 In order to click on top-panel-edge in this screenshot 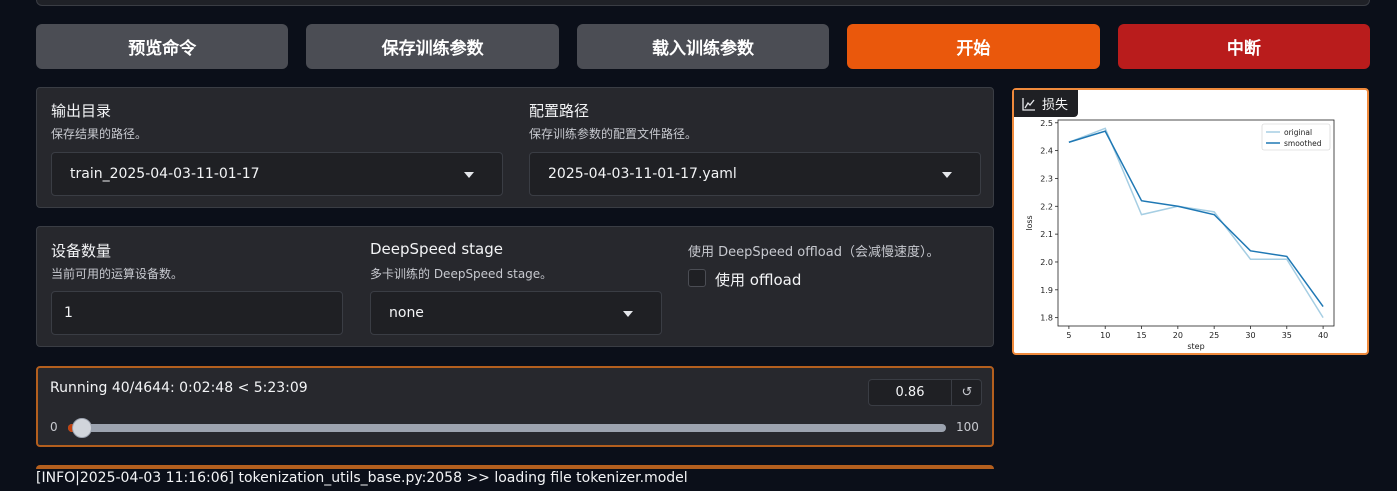, I will do `click(703, 3)`.